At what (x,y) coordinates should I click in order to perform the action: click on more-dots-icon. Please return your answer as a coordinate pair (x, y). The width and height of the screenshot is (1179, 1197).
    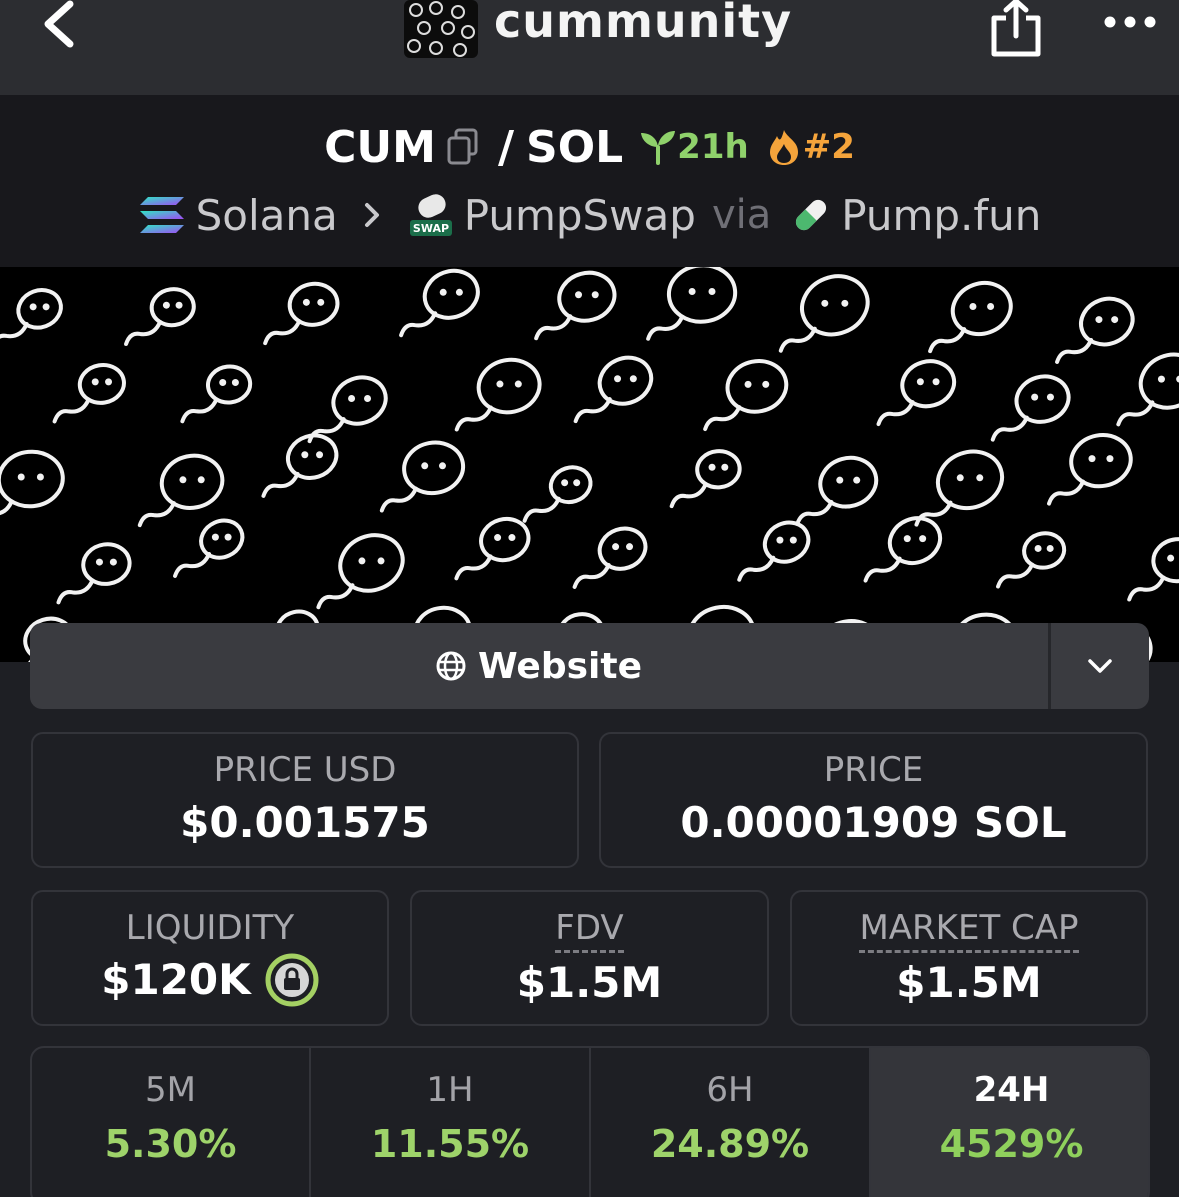
    Looking at the image, I should click on (1130, 22).